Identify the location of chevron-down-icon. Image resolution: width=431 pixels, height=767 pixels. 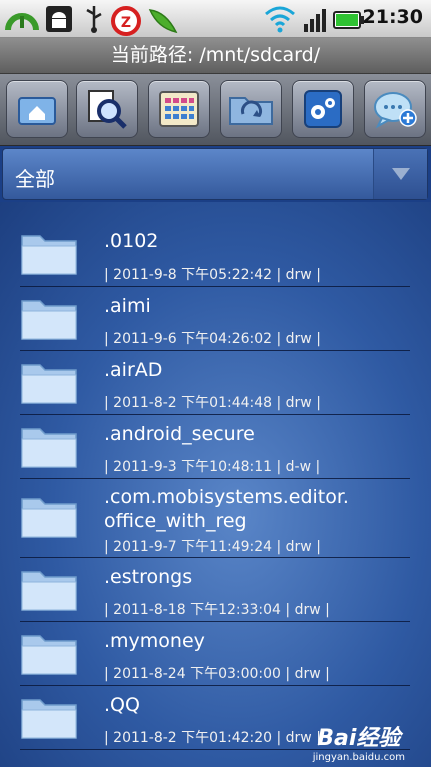
(401, 174).